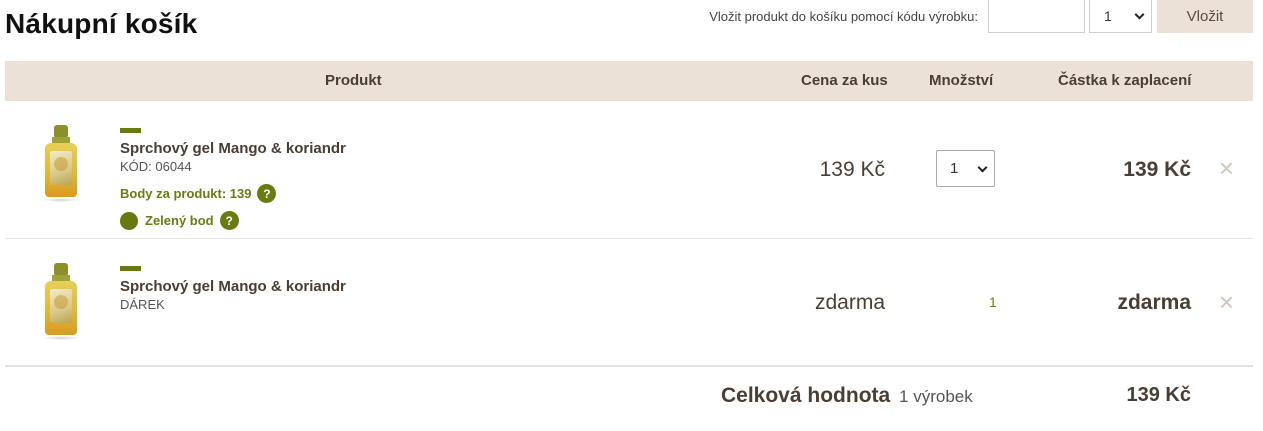  What do you see at coordinates (852, 169) in the screenshot?
I see `unit-price: 139 Kč` at bounding box center [852, 169].